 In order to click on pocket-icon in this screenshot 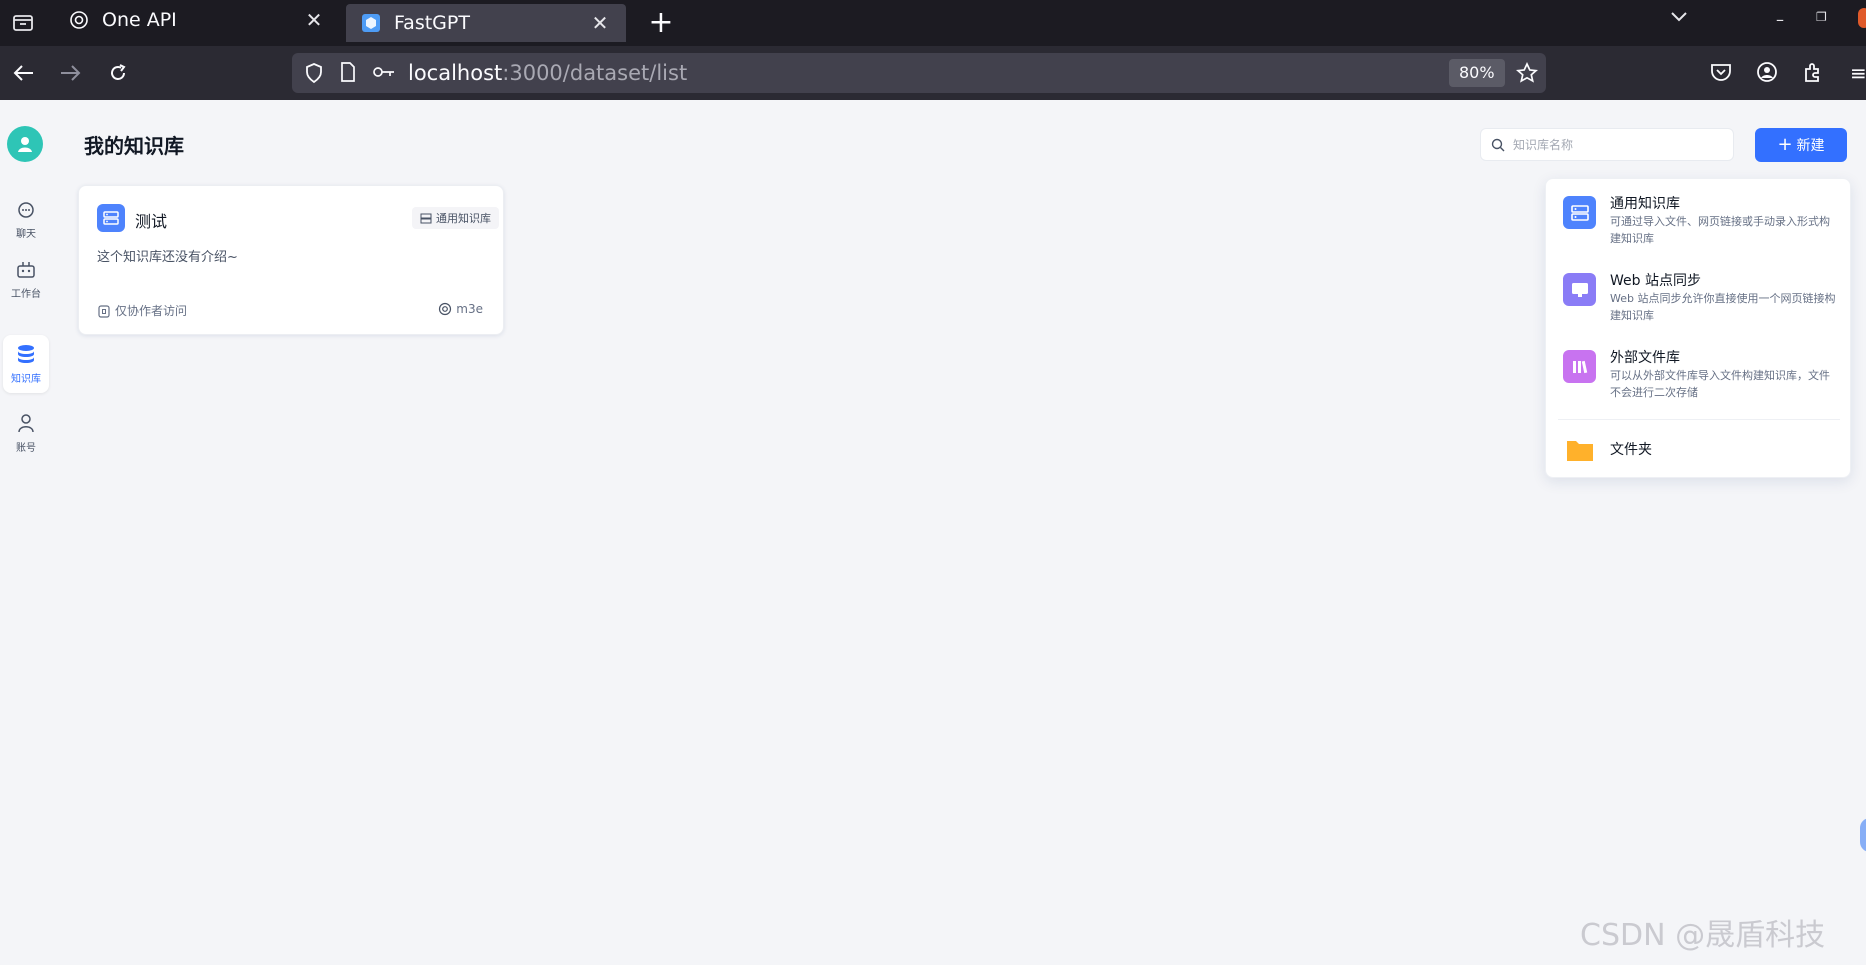, I will do `click(1721, 74)`.